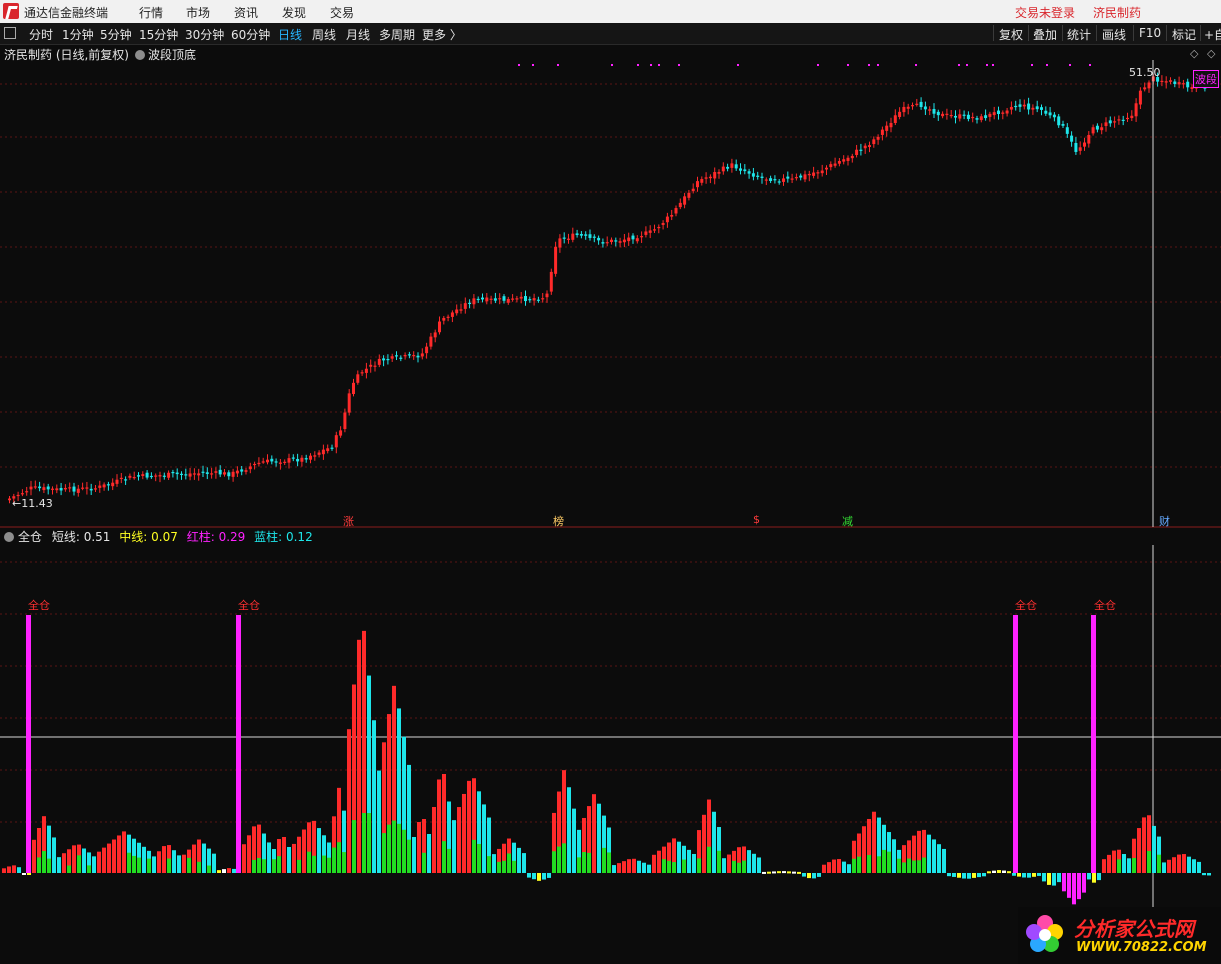 Image resolution: width=1221 pixels, height=964 pixels. Describe the element at coordinates (1206, 79) in the screenshot. I see `wave-tag: 波段` at that location.